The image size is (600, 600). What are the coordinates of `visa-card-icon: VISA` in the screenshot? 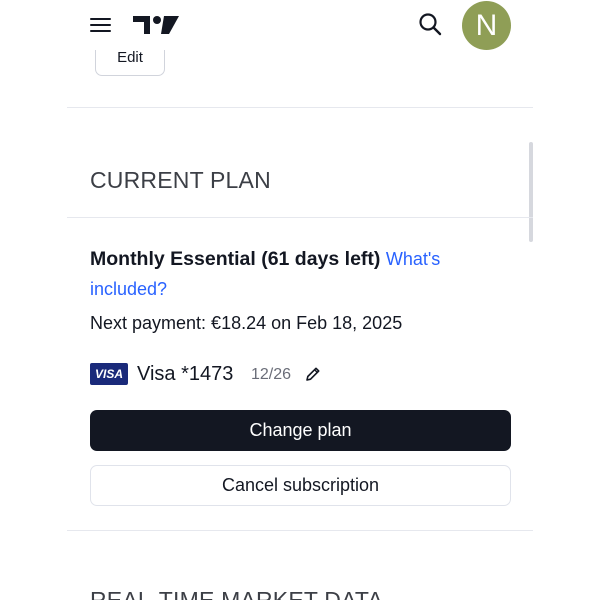 It's located at (109, 374).